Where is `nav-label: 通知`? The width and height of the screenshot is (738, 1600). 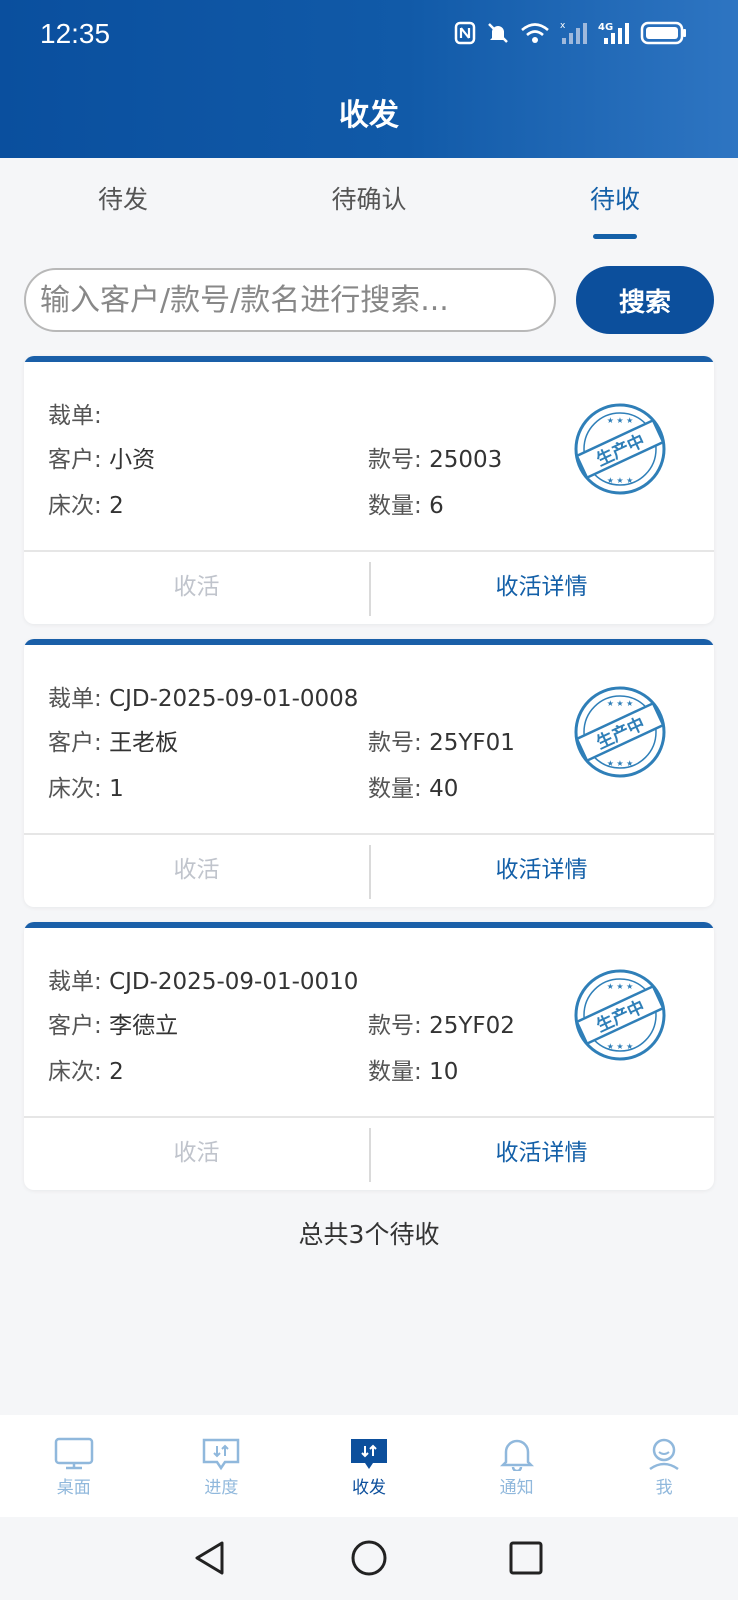 nav-label: 通知 is located at coordinates (516, 1488).